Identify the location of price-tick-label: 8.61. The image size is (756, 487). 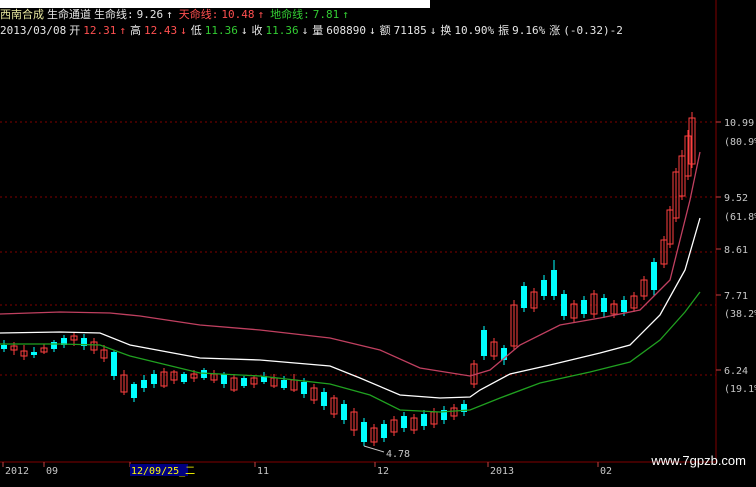
(736, 250).